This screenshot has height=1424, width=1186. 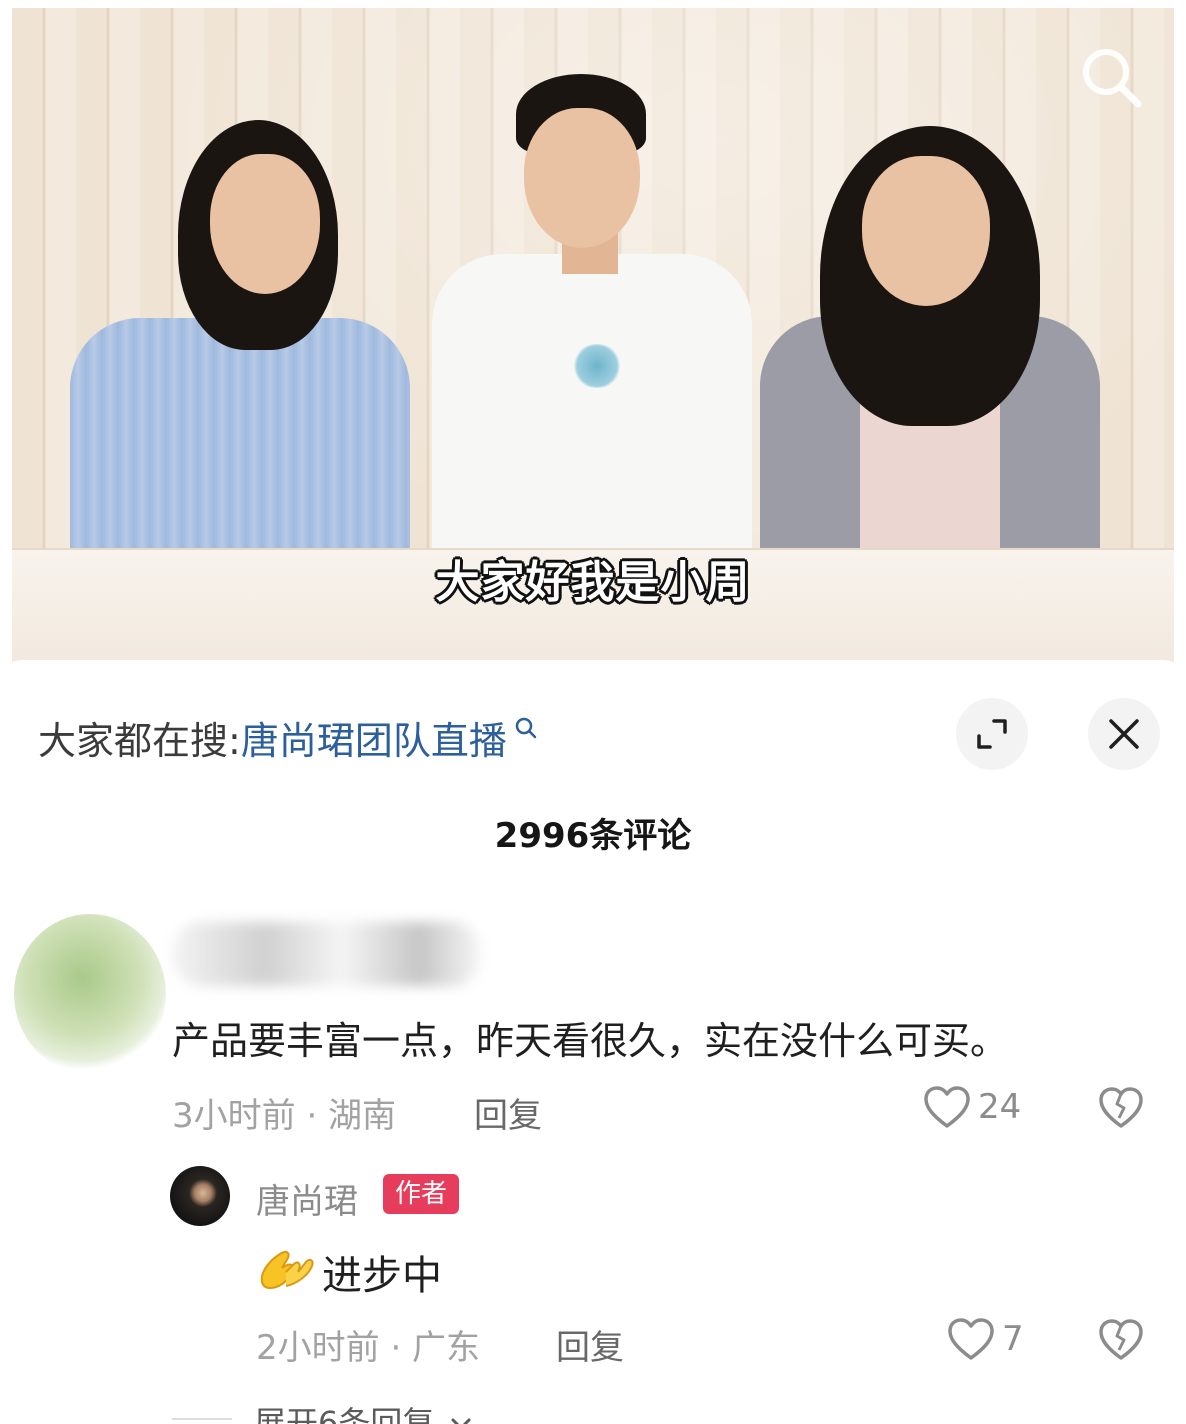 What do you see at coordinates (1000, 1107) in the screenshot?
I see `like-count: 24` at bounding box center [1000, 1107].